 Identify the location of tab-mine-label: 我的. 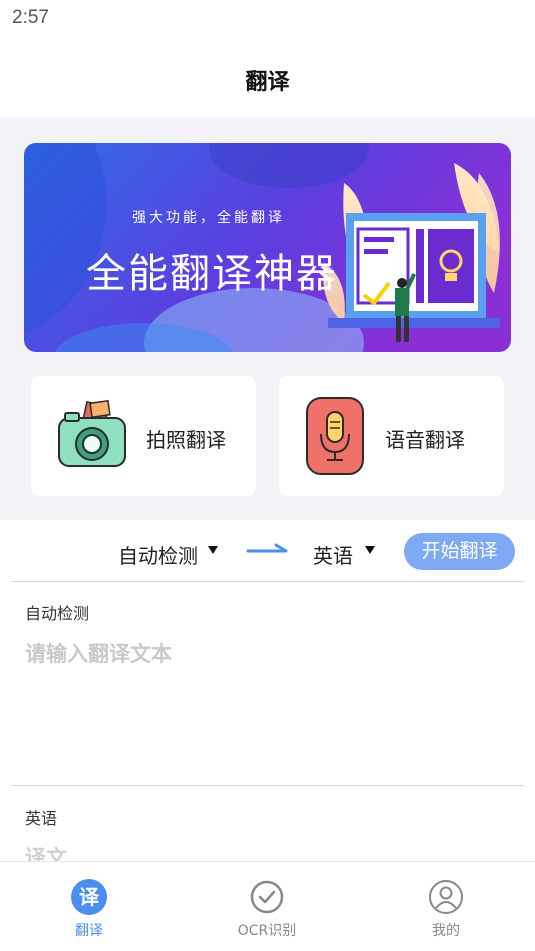
(446, 931).